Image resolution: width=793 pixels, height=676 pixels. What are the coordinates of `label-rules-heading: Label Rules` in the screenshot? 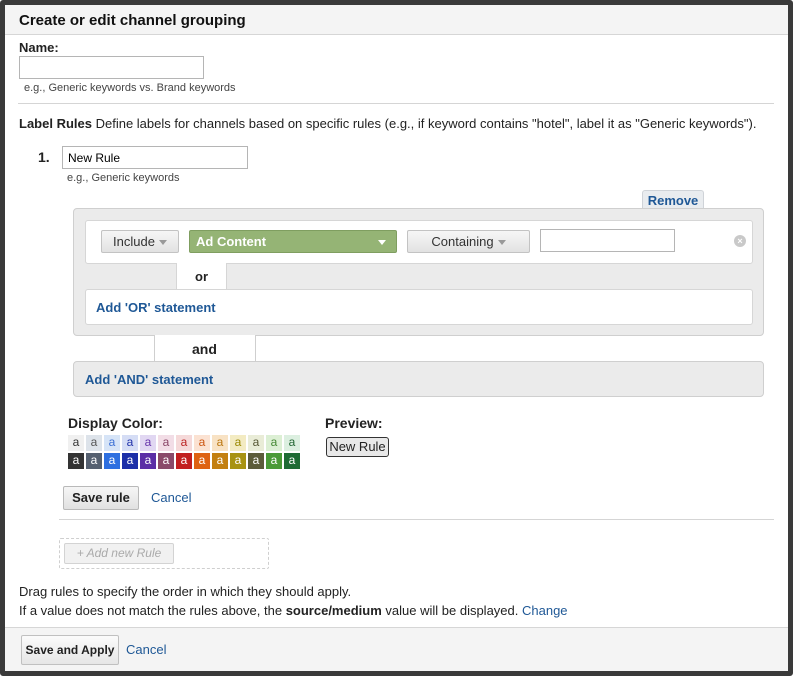 It's located at (55, 123).